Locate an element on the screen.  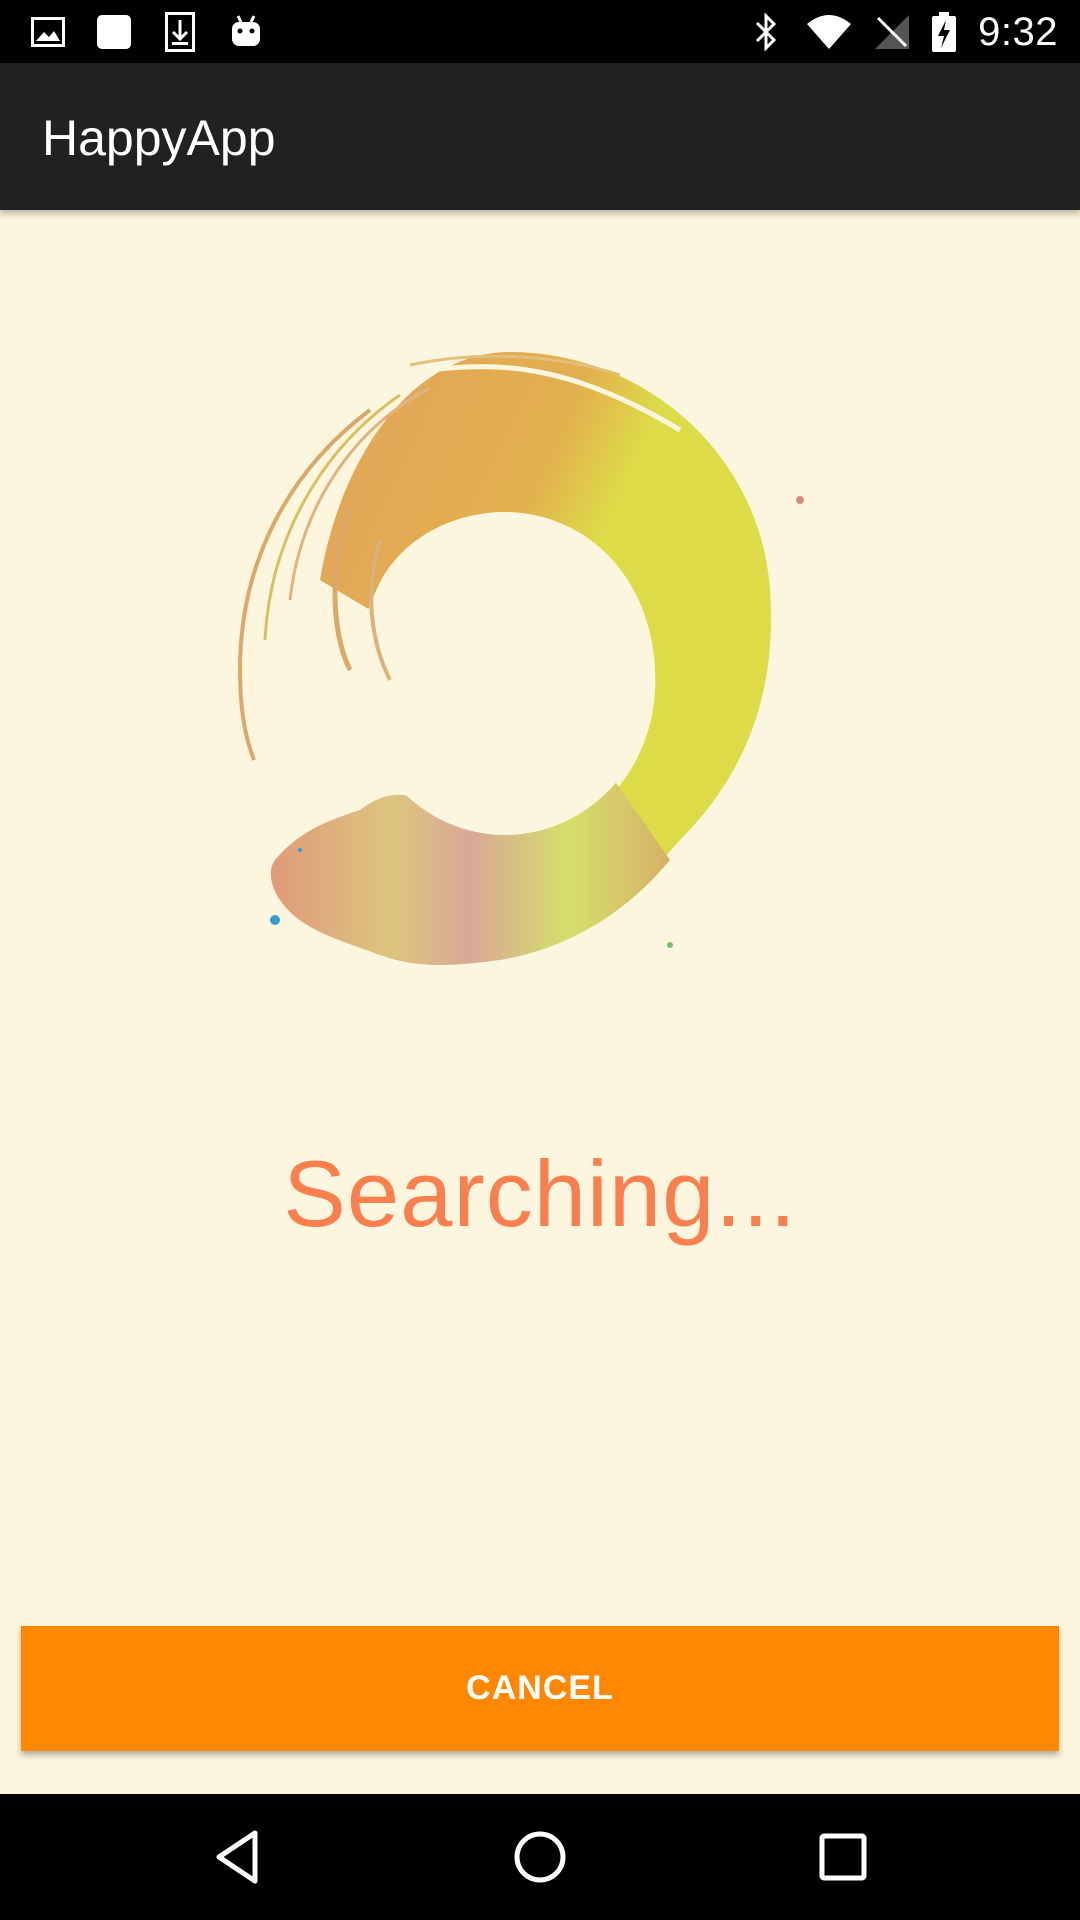
system-status-icons: 9:32 is located at coordinates (903, 32).